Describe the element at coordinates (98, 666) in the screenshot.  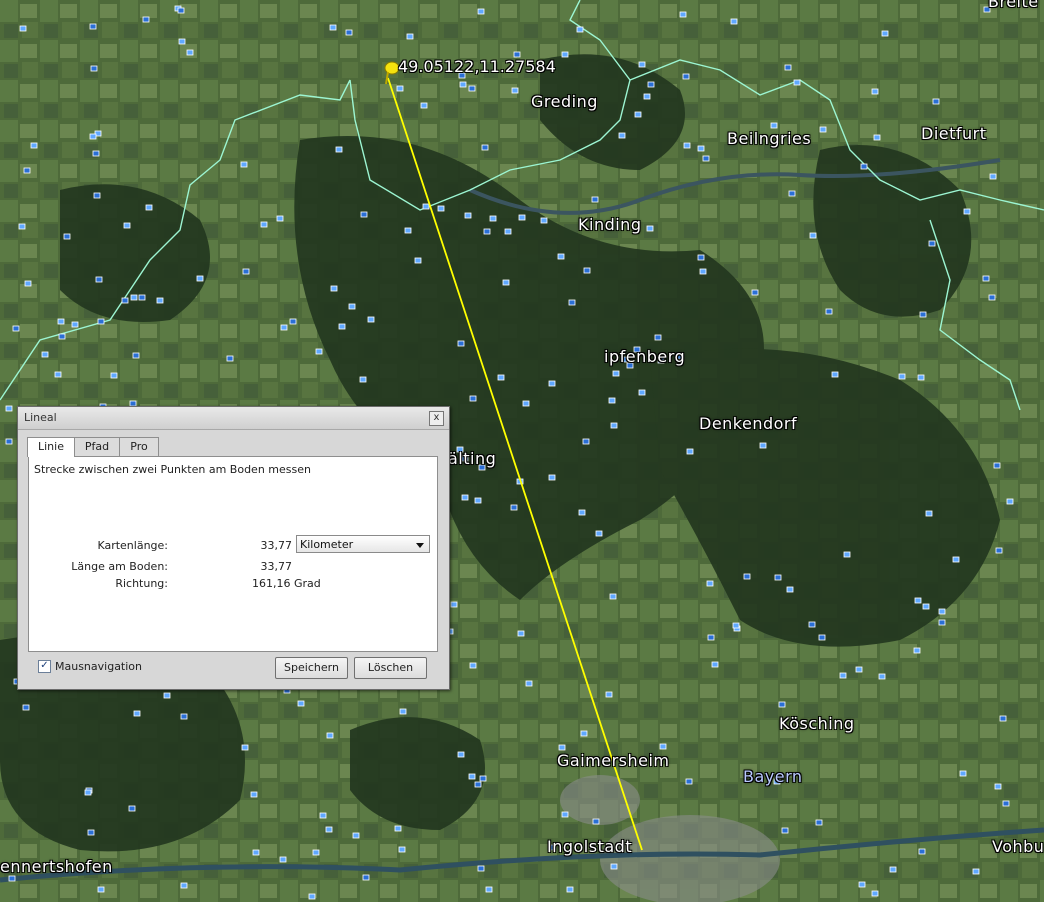
I see `mouse-navigation-label: Mausnavigation` at that location.